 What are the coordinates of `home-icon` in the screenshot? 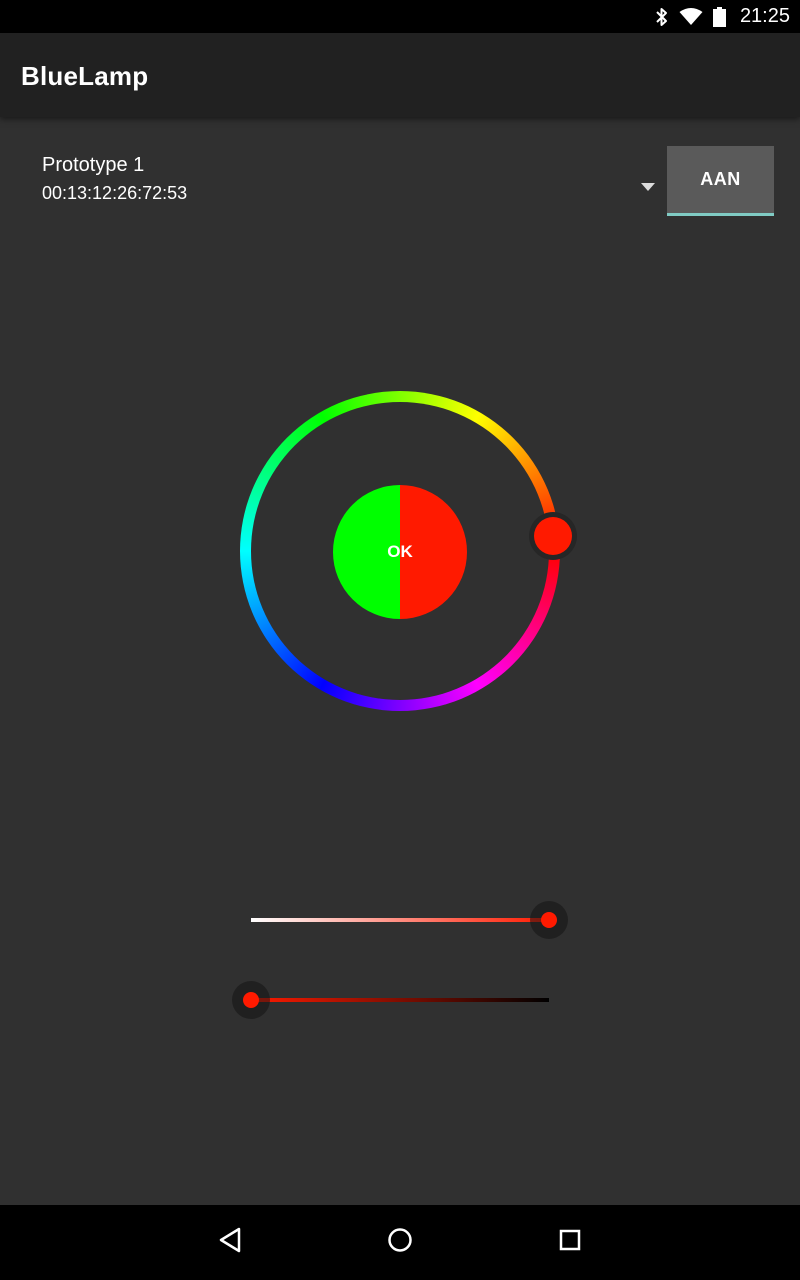 It's located at (400, 1242).